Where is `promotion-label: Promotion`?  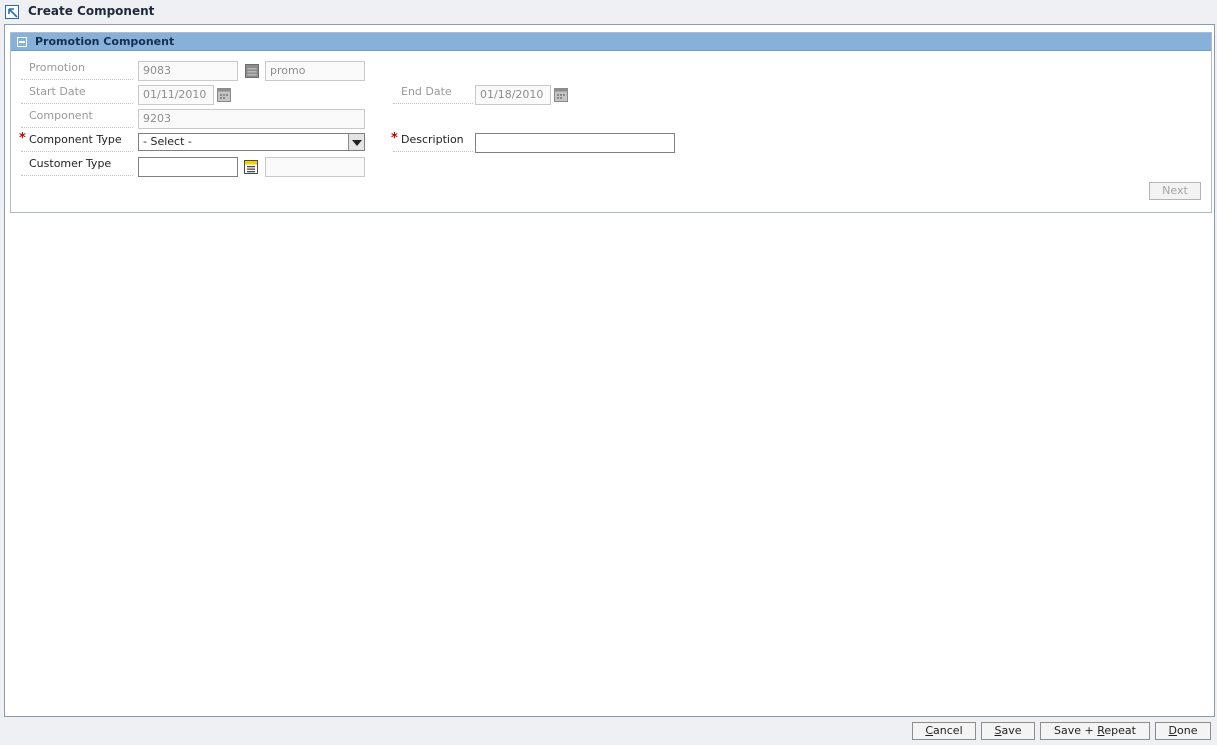 promotion-label: Promotion is located at coordinates (77, 70).